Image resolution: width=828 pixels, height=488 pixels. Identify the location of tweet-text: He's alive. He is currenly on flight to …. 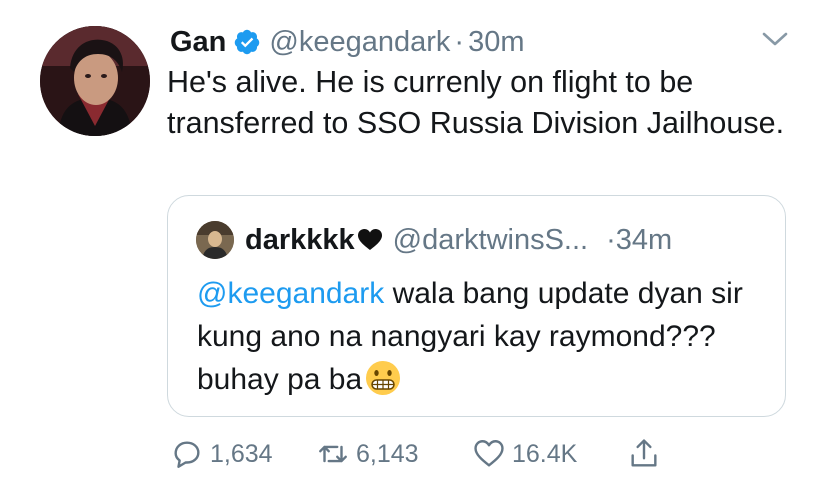
(476, 102).